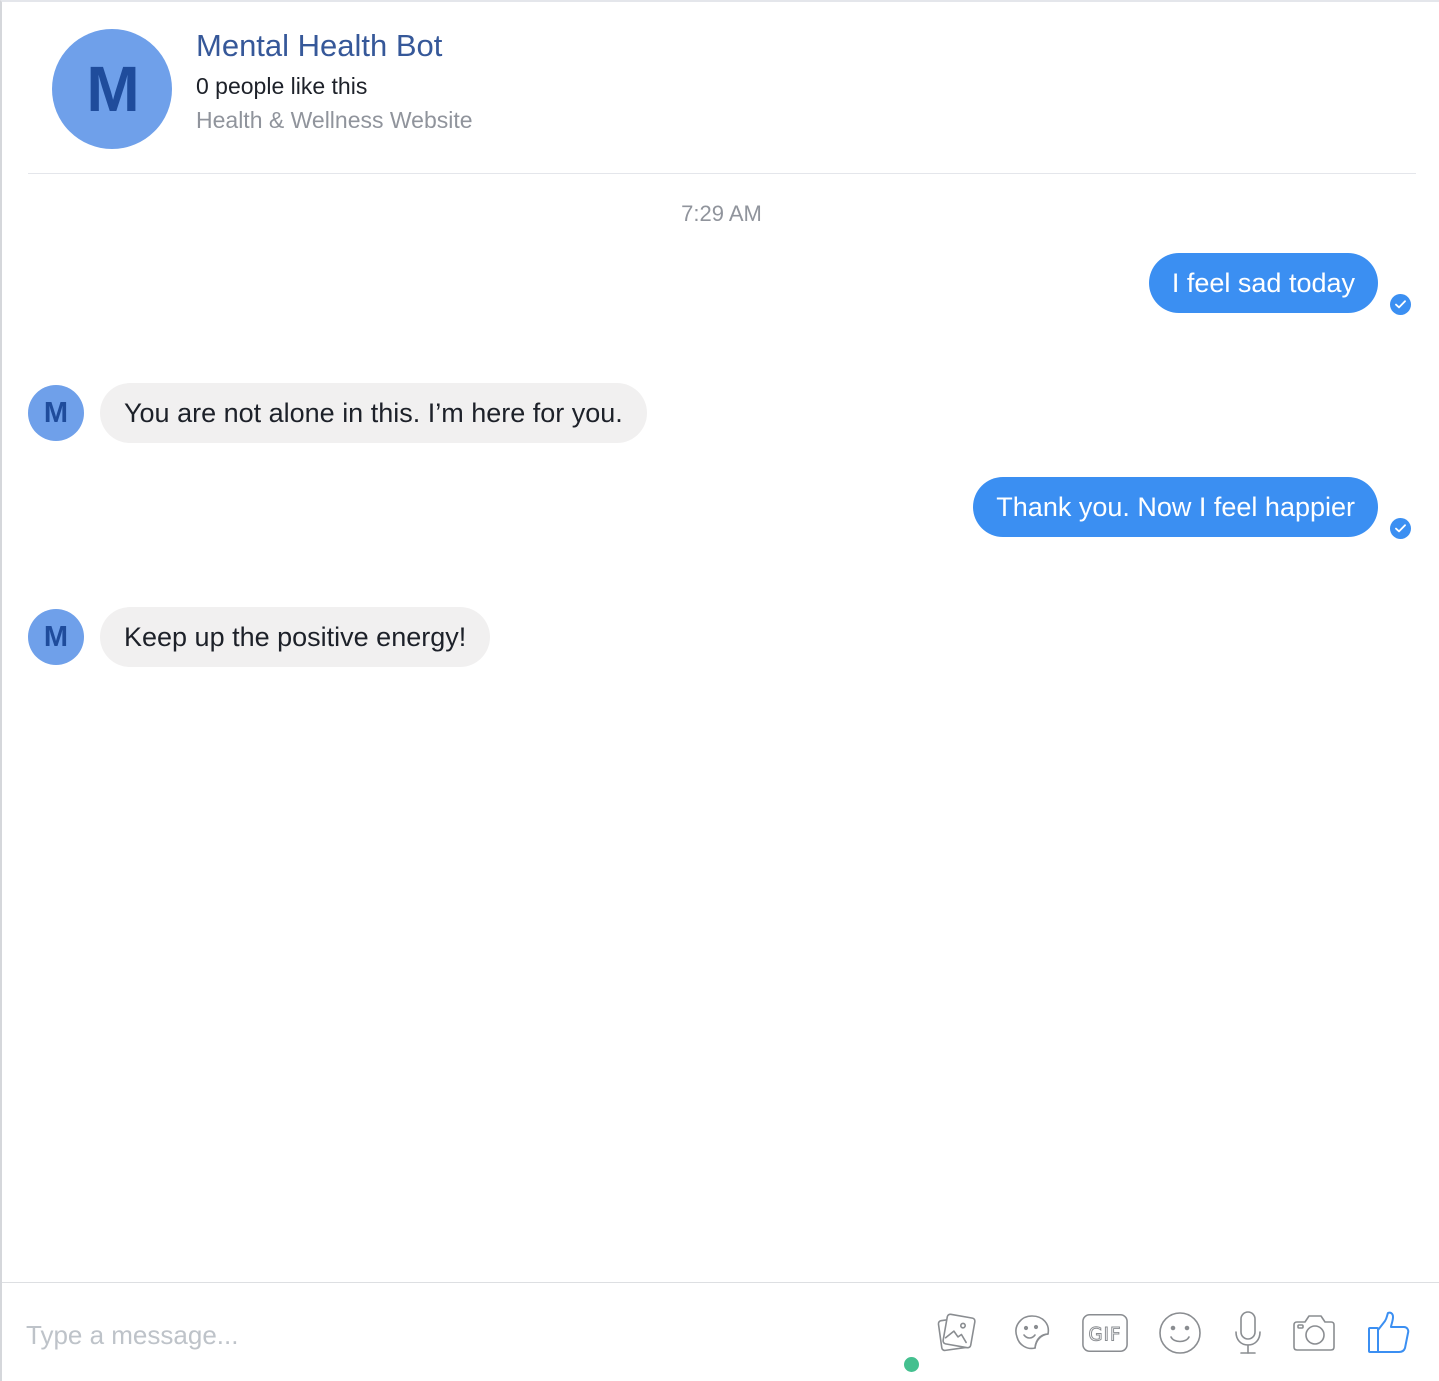 The height and width of the screenshot is (1381, 1439). Describe the element at coordinates (720, 1331) in the screenshot. I see `message-composer: GIF` at that location.